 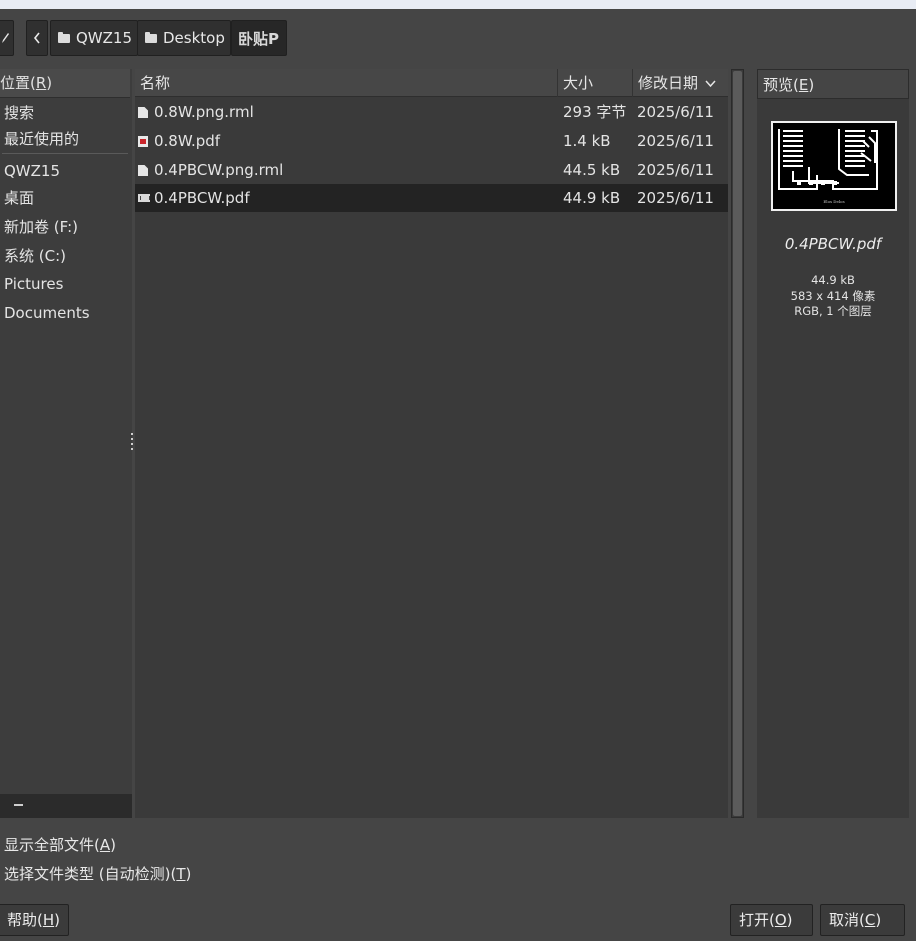 What do you see at coordinates (104, 38) in the screenshot?
I see `path-segment-label: QWZ15` at bounding box center [104, 38].